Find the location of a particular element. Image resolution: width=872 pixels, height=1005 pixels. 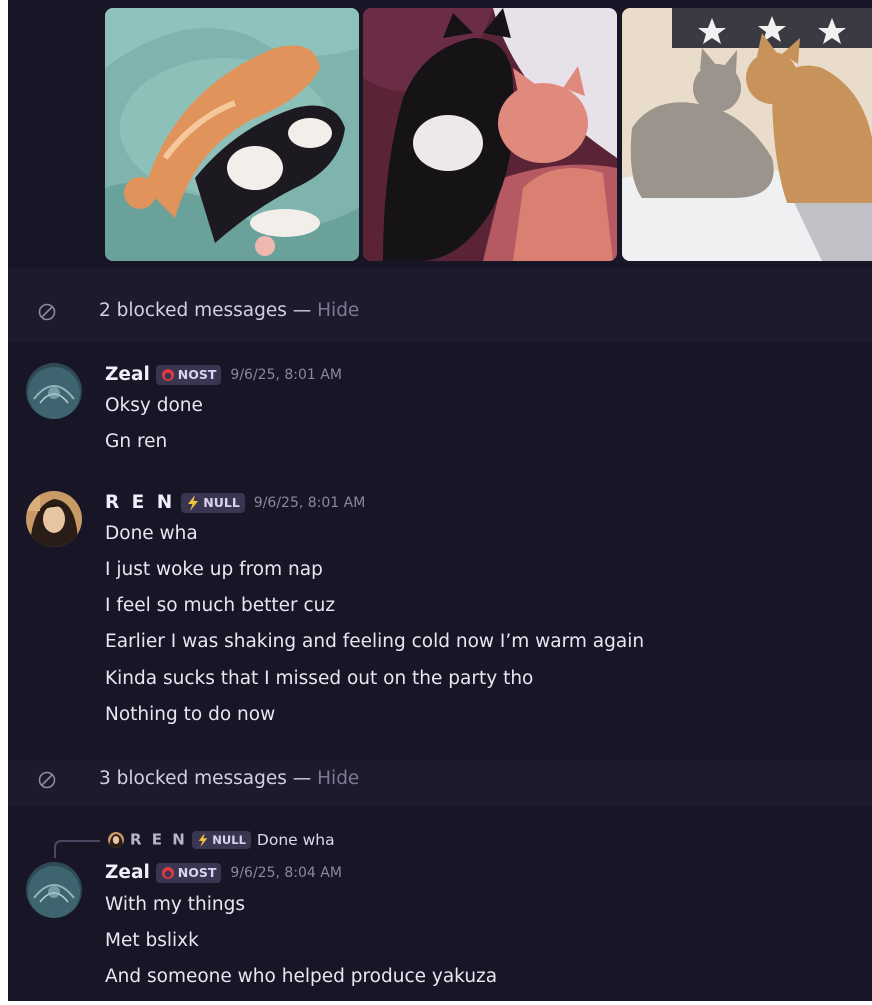

reply-preview: R E N NULL Done wha is located at coordinates (221, 841).